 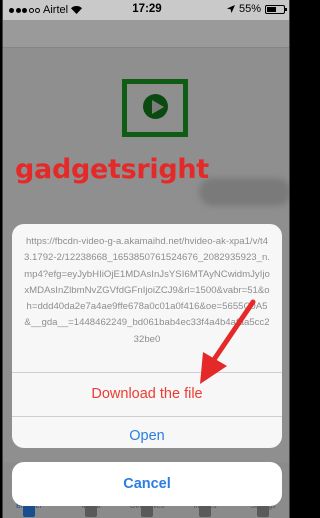 I want to click on battery-percent: 55%, so click(x=249, y=9).